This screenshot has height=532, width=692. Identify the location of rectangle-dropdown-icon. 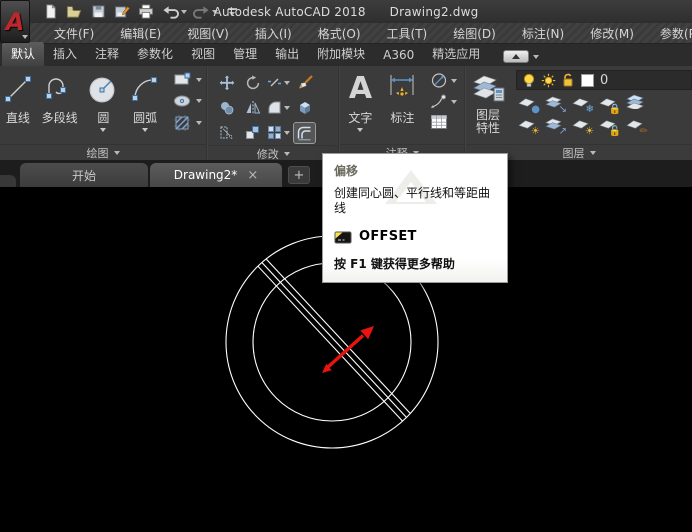
(199, 80).